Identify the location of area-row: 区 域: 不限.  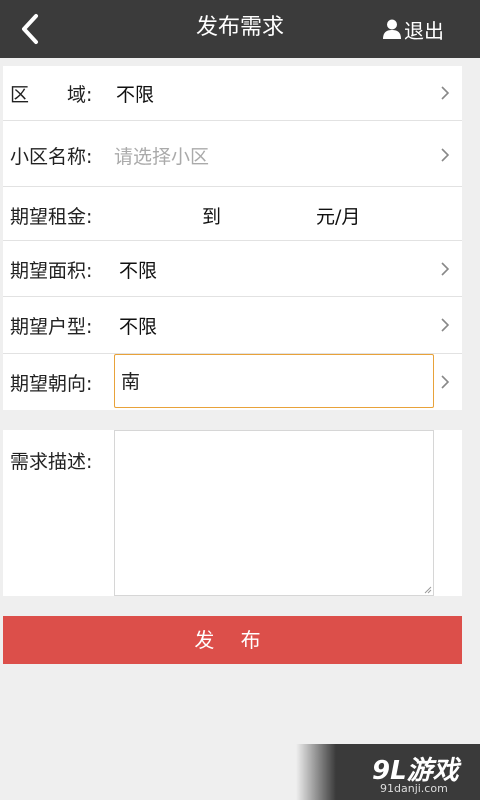
(232, 93).